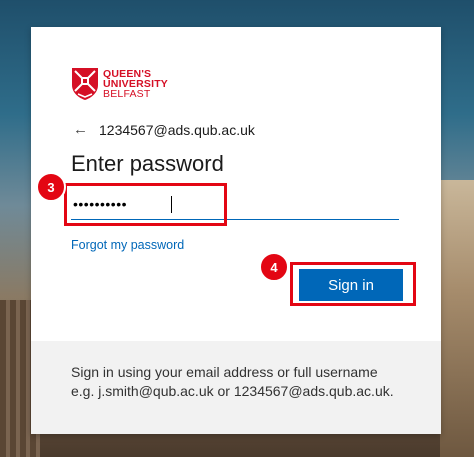 The height and width of the screenshot is (457, 474). What do you see at coordinates (274, 267) in the screenshot?
I see `step-4-badge: 4` at bounding box center [274, 267].